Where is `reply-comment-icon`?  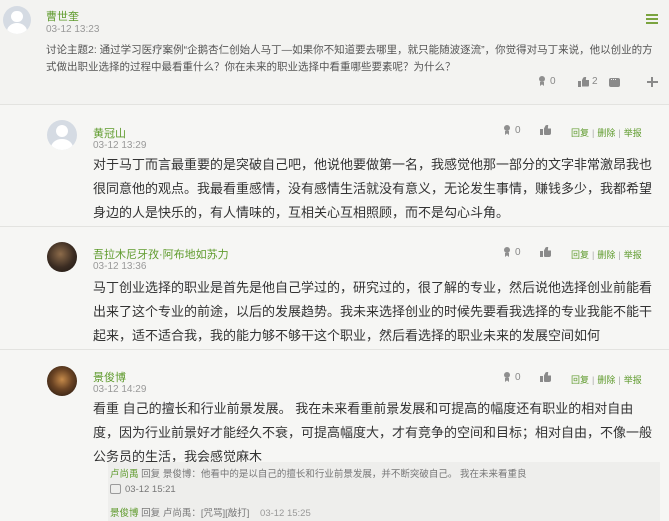 reply-comment-icon is located at coordinates (115, 489).